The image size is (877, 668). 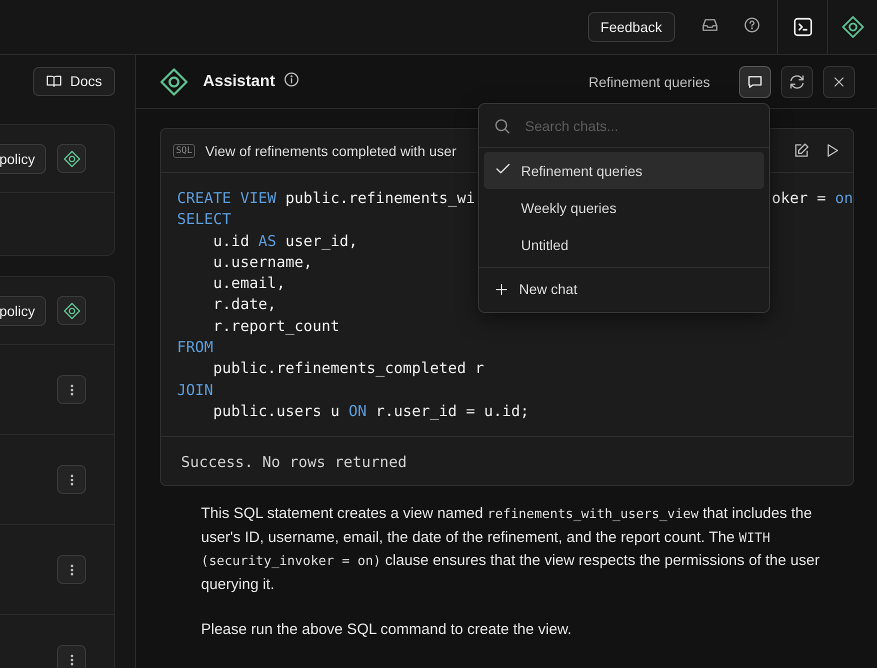 I want to click on query-result: Success. No rows returned, so click(x=294, y=463).